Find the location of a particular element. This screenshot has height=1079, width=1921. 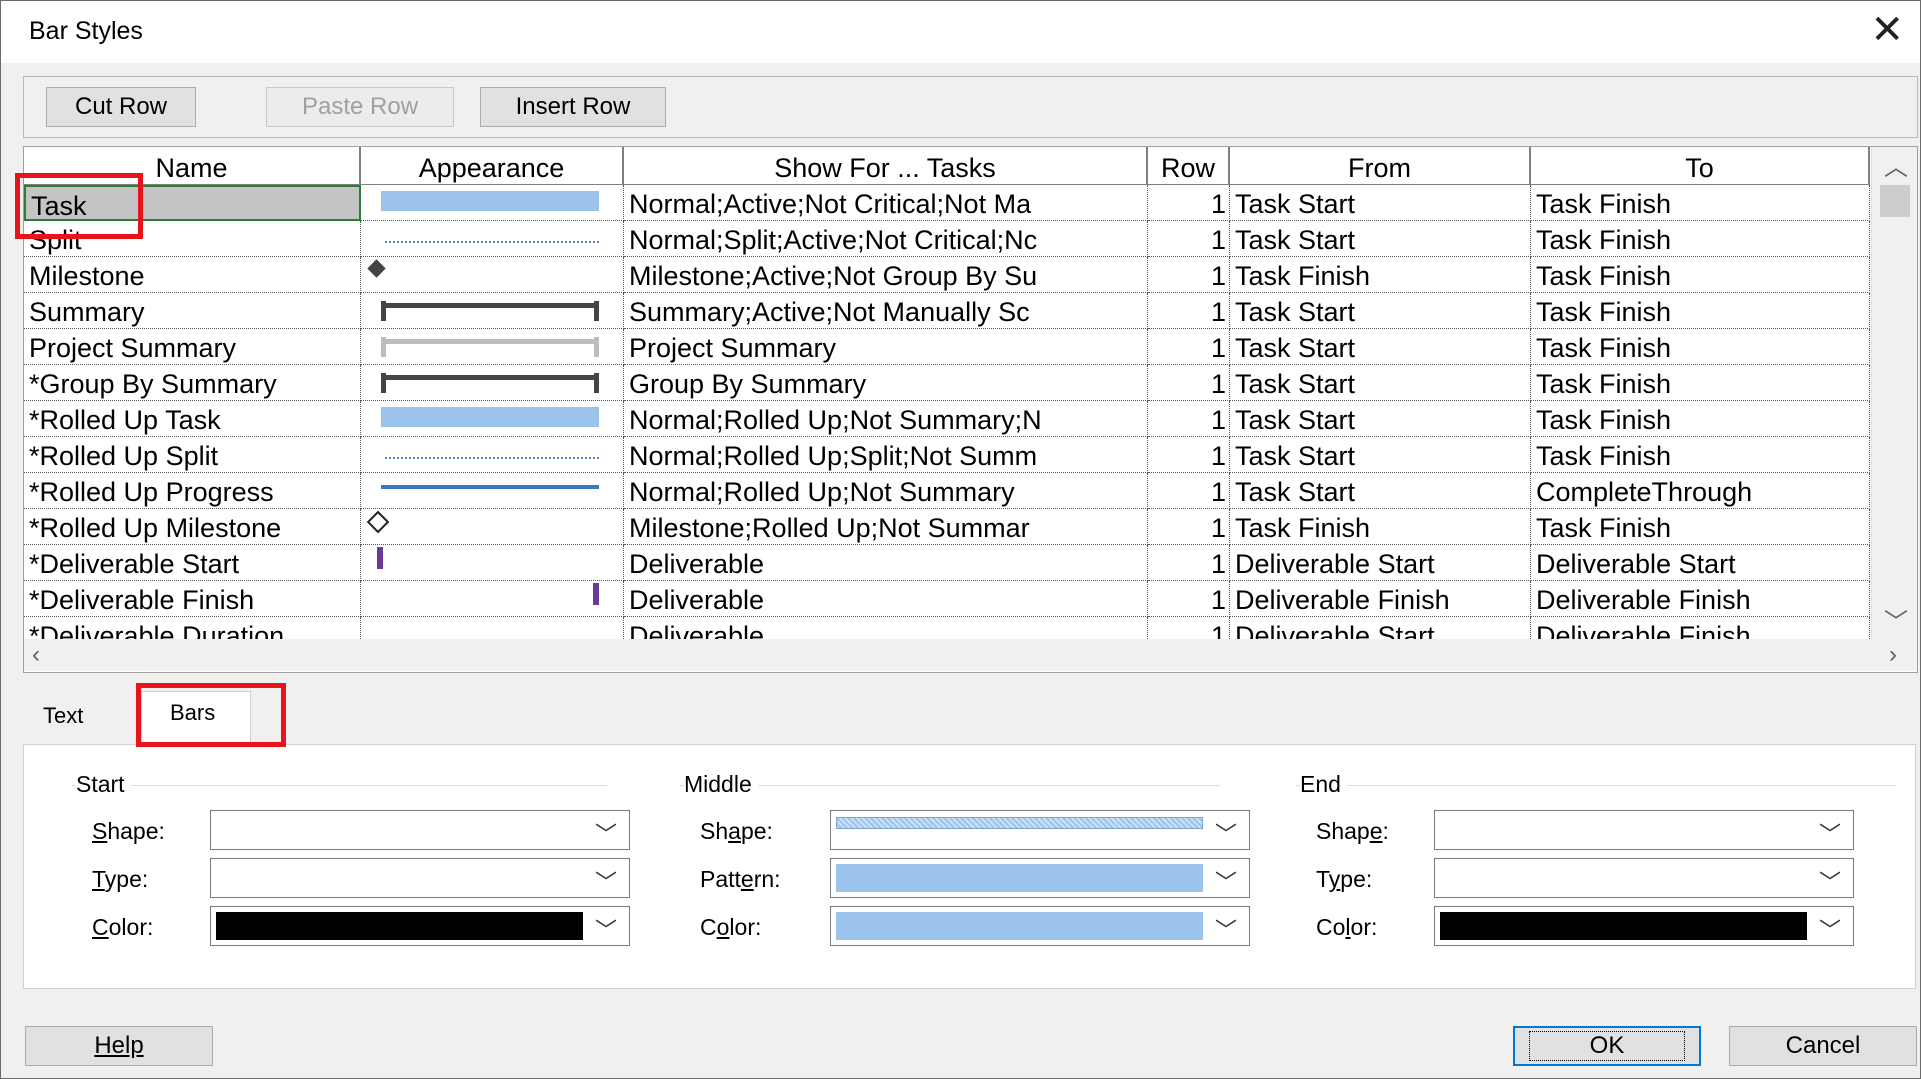

cell-to: Deliverable Start is located at coordinates (1700, 563).